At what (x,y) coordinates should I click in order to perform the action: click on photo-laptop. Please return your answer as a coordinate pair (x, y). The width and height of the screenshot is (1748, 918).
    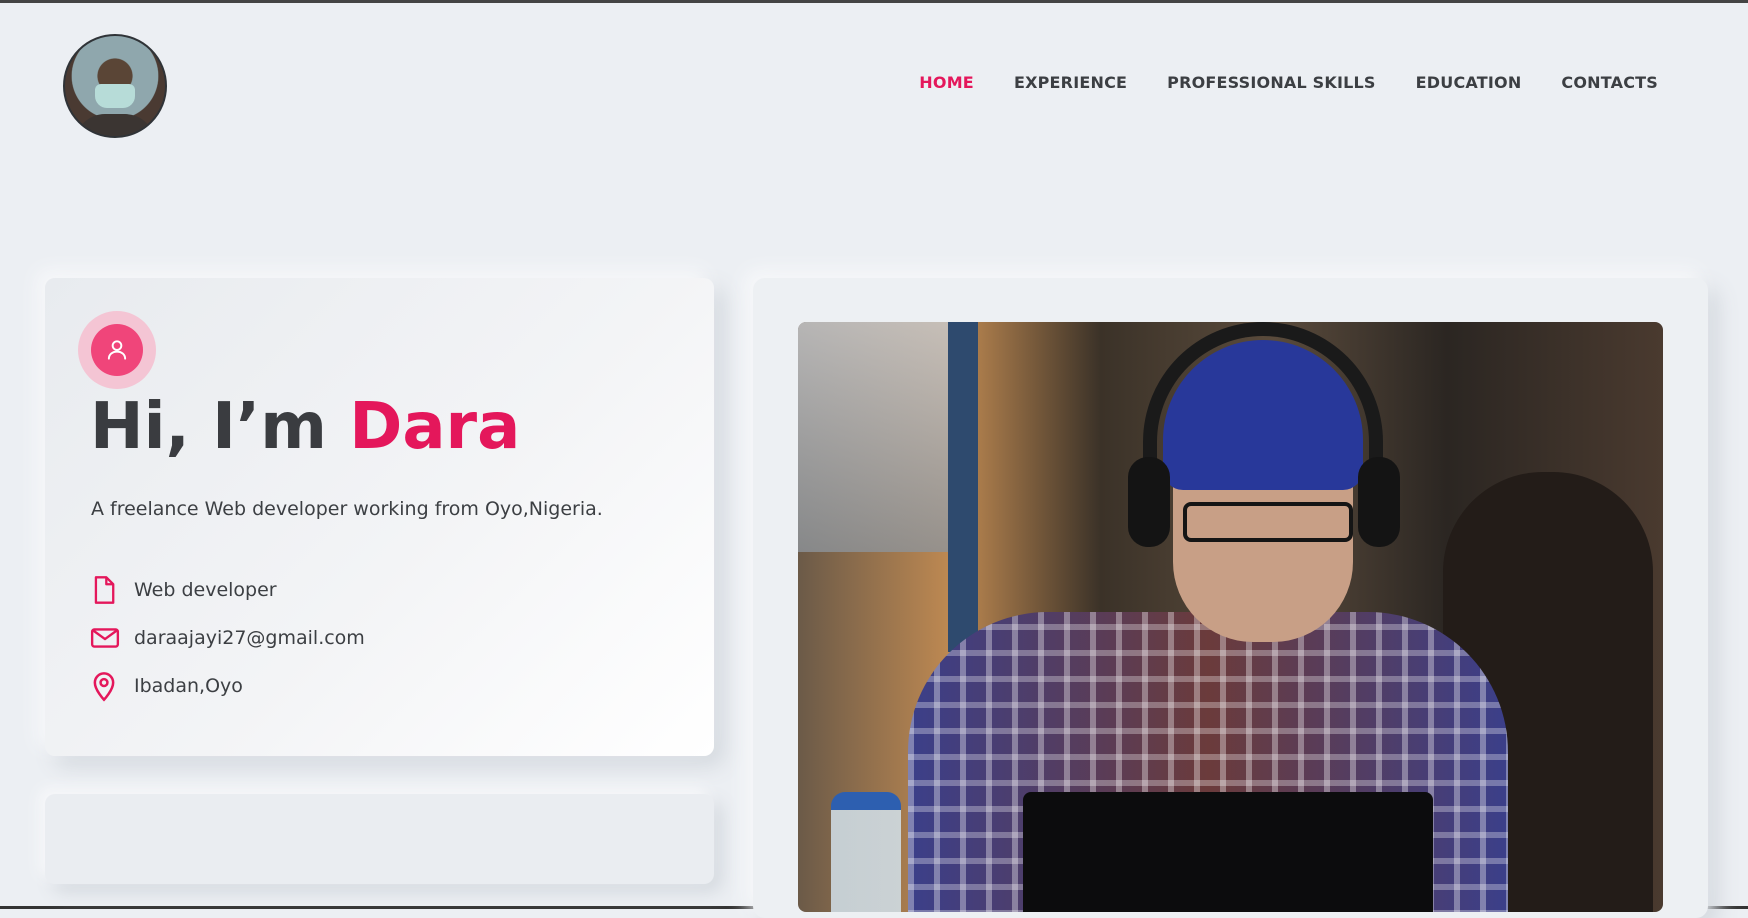
    Looking at the image, I should click on (1228, 852).